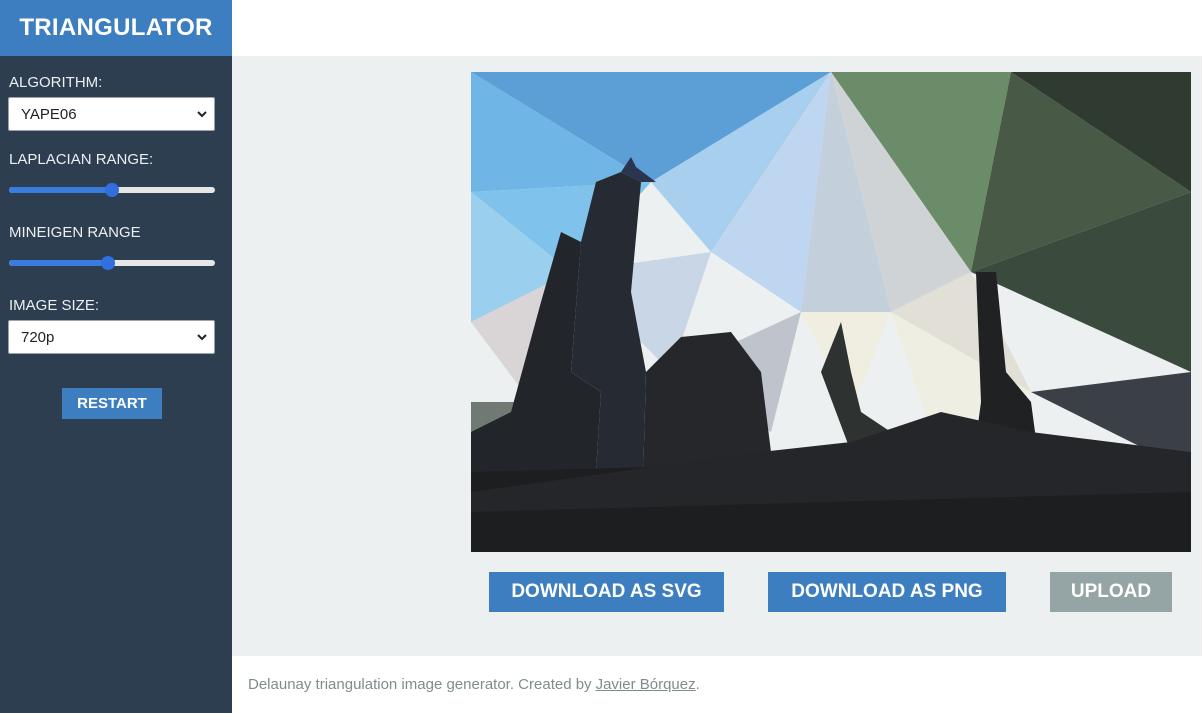 The width and height of the screenshot is (1202, 713). Describe the element at coordinates (56, 82) in the screenshot. I see `algorithm-label: ALGORITHM:` at that location.